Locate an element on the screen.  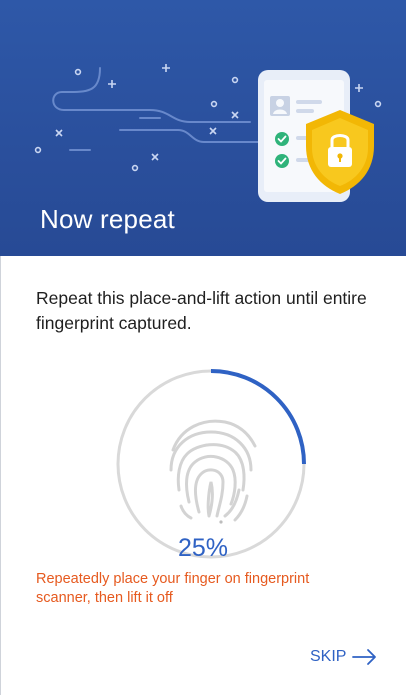
progress-percent: 25% is located at coordinates (203, 548).